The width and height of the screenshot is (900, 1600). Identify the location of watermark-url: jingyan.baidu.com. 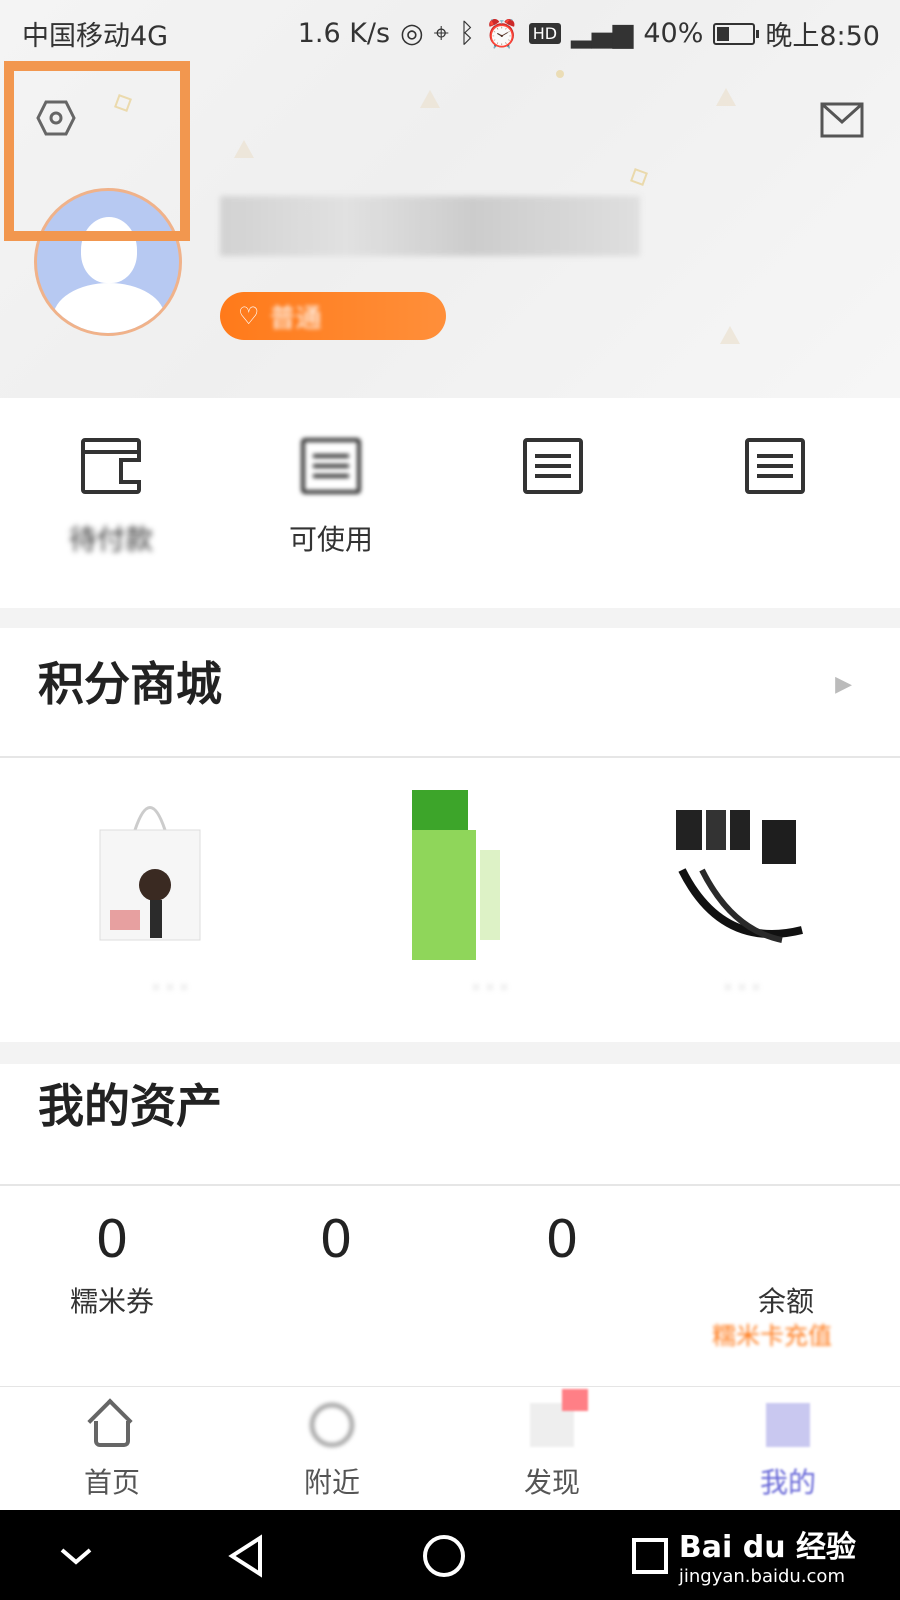
(761, 1576).